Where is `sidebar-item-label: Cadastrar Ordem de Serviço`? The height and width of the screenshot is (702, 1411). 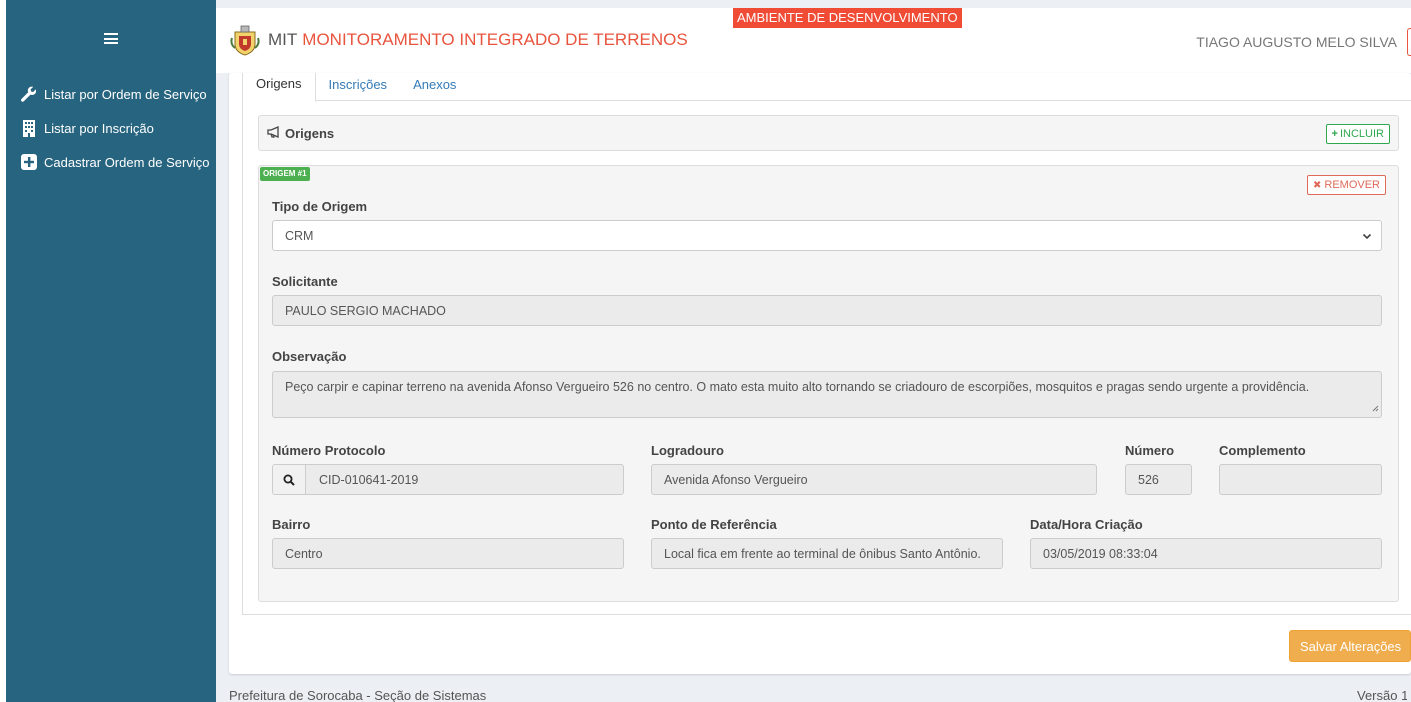 sidebar-item-label: Cadastrar Ordem de Serviço is located at coordinates (127, 162).